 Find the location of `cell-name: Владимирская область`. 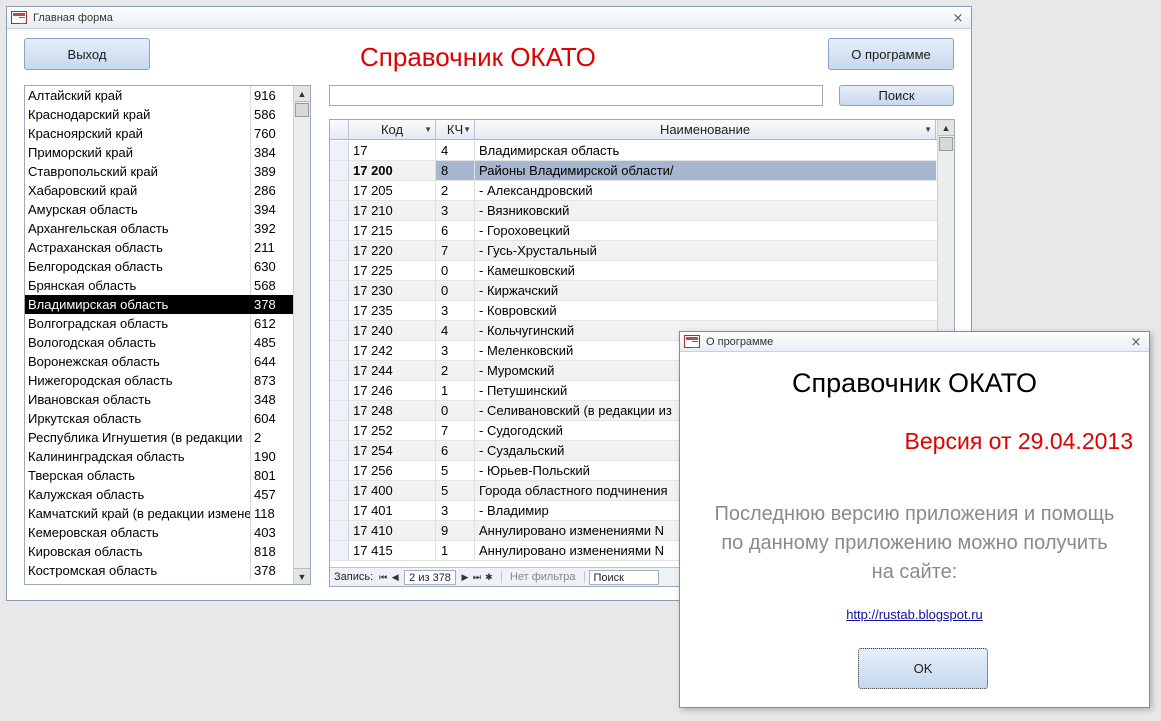

cell-name: Владимирская область is located at coordinates (705, 150).